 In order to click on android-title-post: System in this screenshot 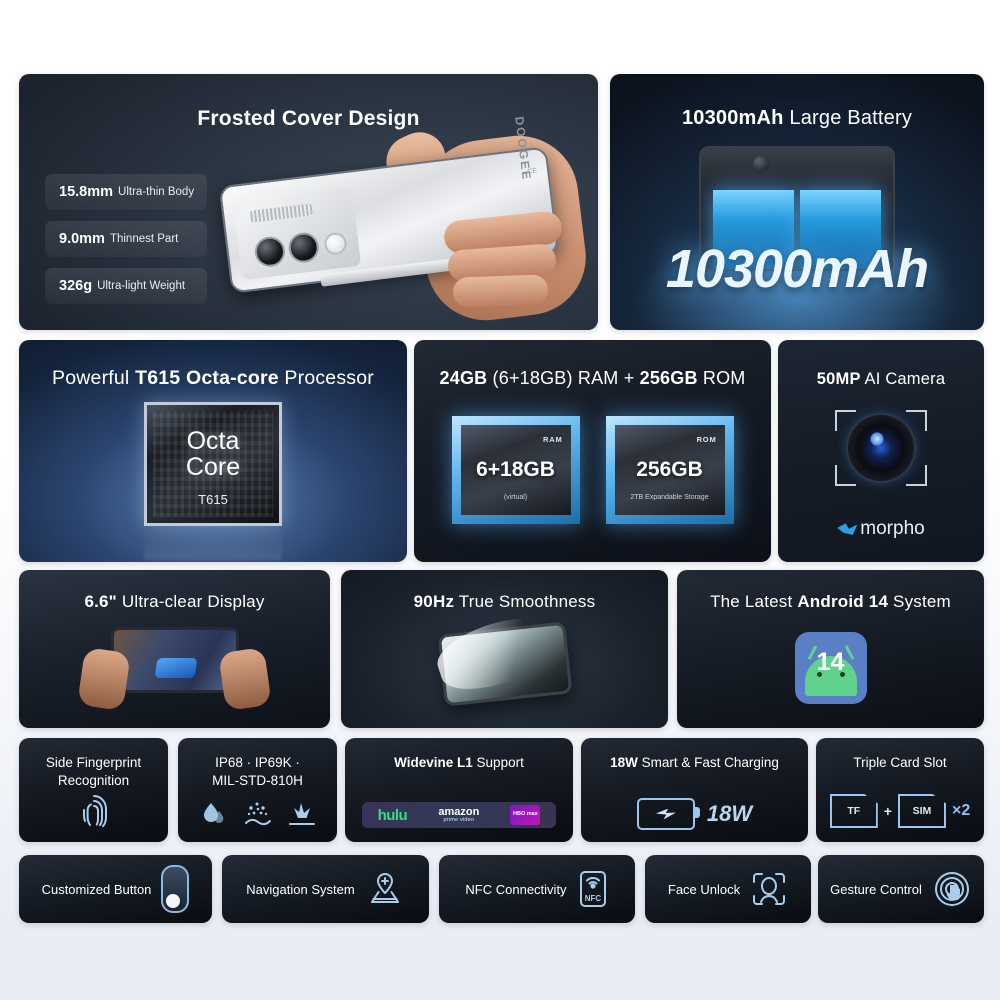, I will do `click(919, 601)`.